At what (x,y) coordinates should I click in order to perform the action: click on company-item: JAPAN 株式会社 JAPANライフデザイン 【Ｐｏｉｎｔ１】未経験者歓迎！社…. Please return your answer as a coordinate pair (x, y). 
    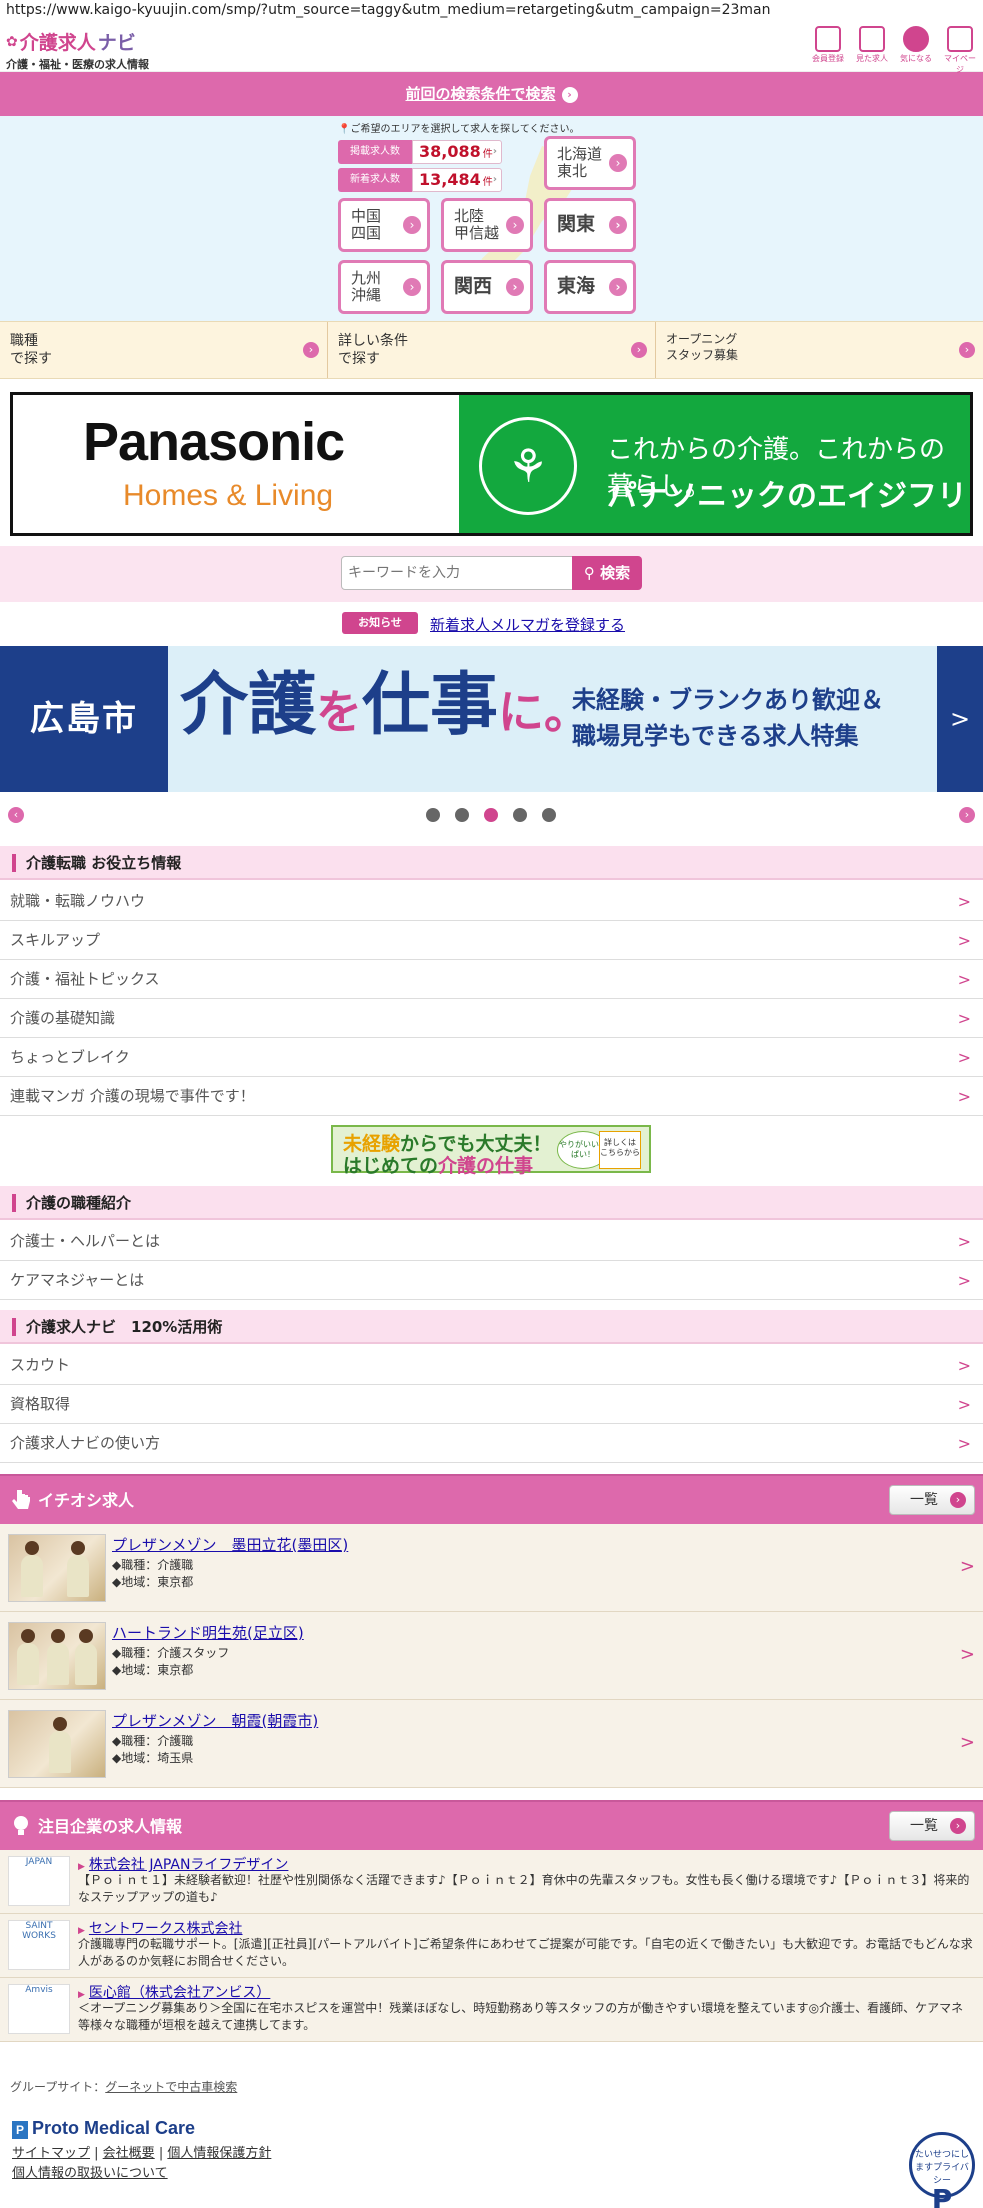
    Looking at the image, I should click on (491, 1882).